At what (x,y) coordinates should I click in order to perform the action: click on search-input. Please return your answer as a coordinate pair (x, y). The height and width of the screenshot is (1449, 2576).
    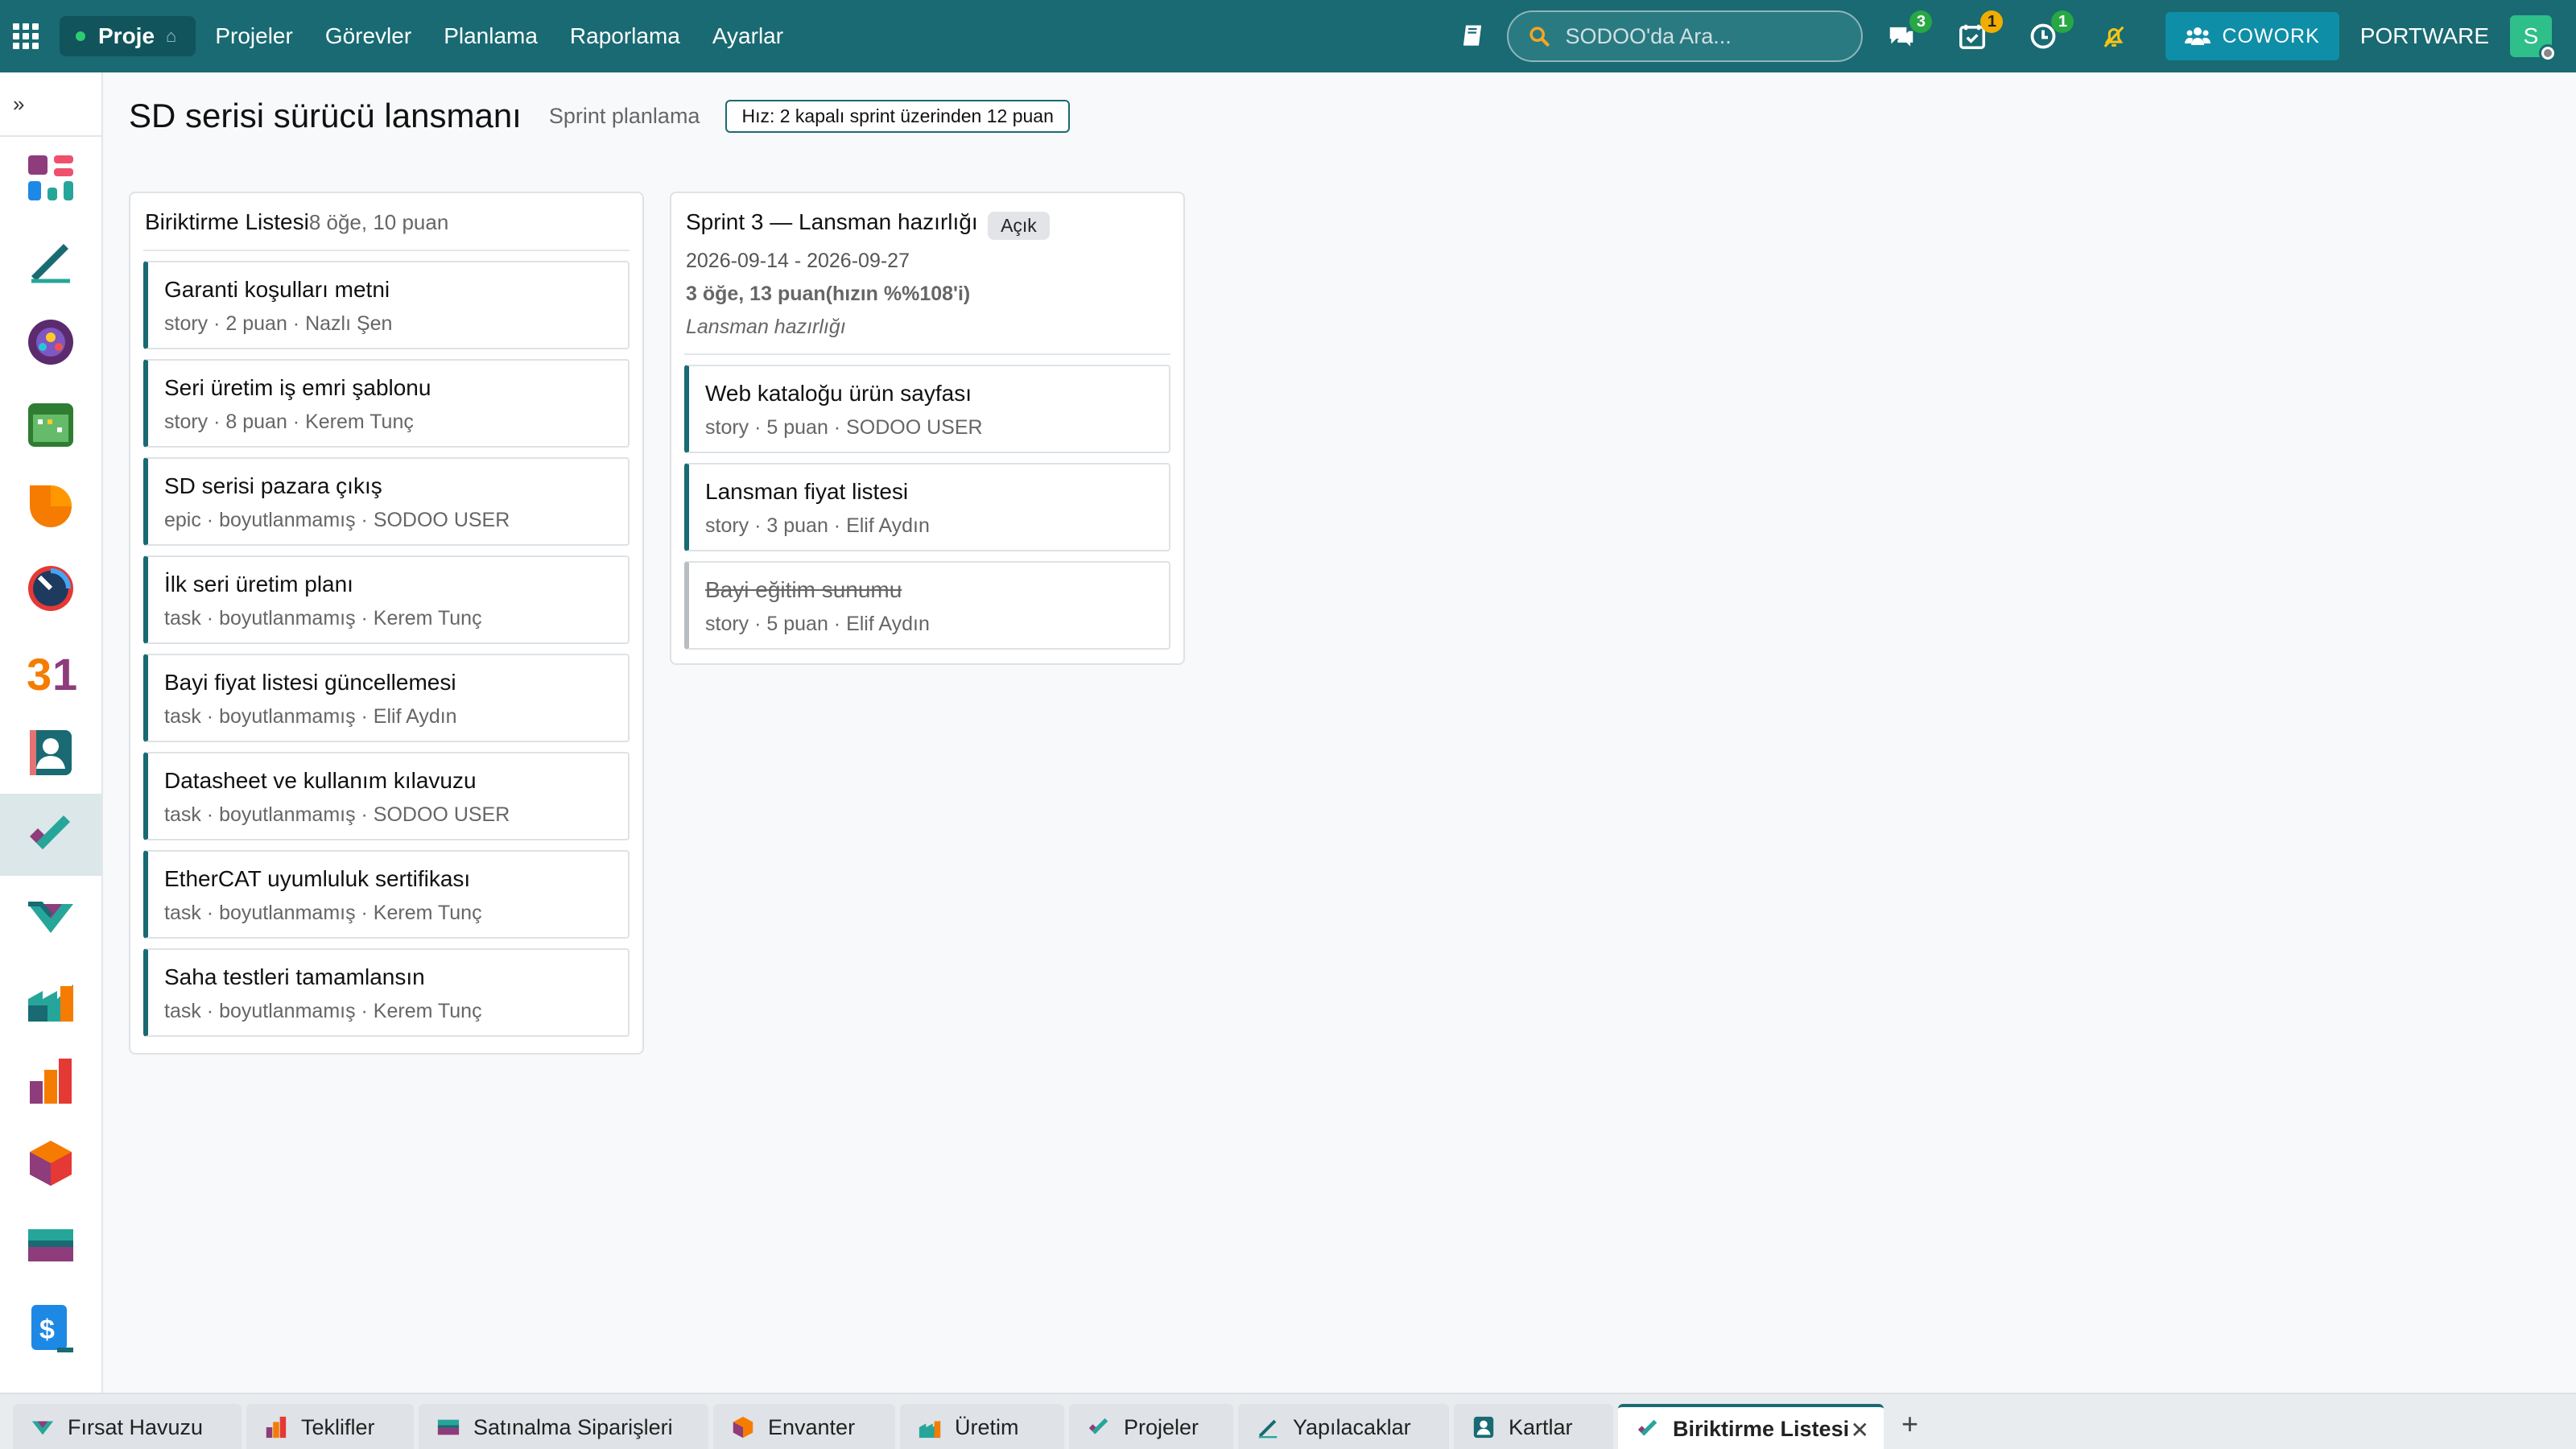
    Looking at the image, I should click on (1710, 36).